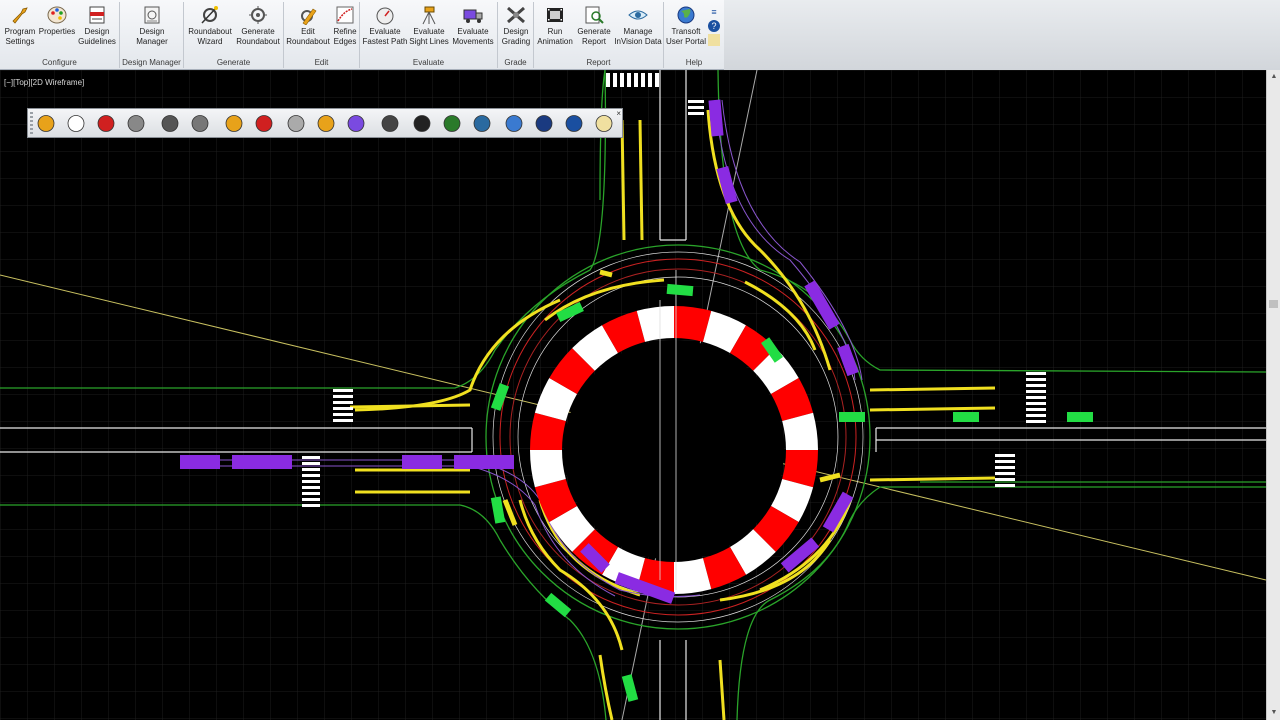  I want to click on toolbar-grip, so click(31, 123).